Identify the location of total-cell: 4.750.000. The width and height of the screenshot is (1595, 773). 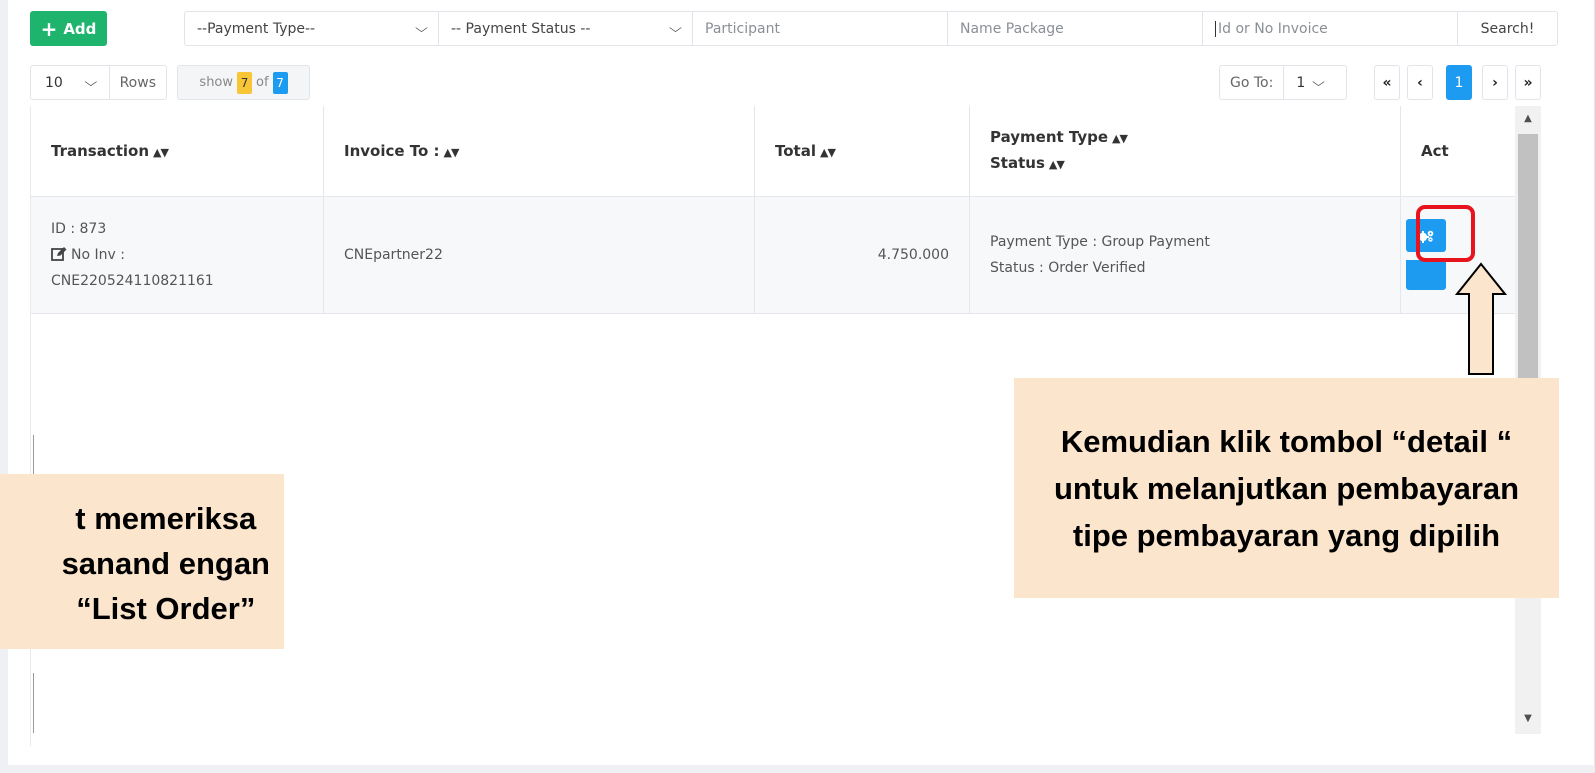
(862, 255).